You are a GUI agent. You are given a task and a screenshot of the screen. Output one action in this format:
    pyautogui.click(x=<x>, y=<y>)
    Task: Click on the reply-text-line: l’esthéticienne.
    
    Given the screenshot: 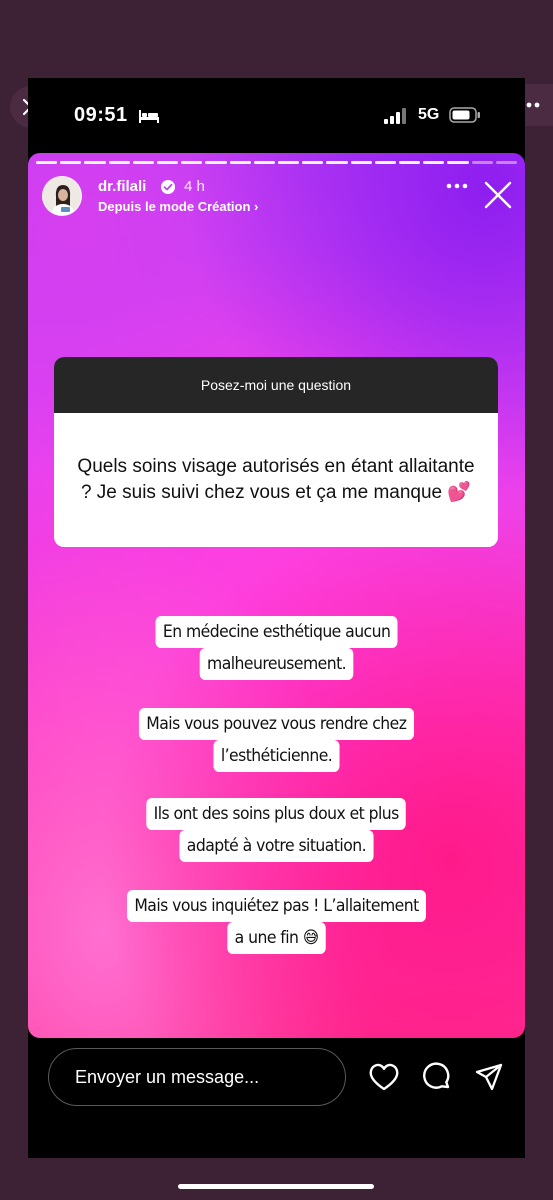 What is the action you would take?
    pyautogui.click(x=276, y=756)
    